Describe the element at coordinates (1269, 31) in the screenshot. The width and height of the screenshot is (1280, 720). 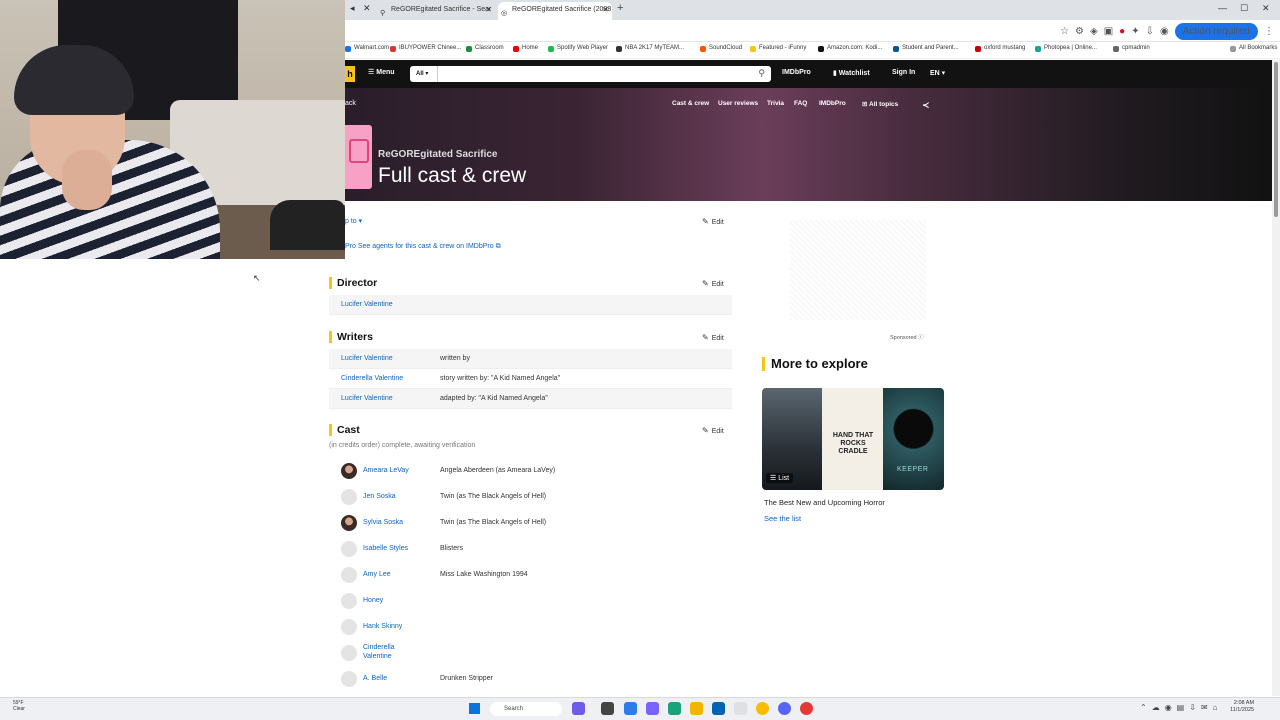
I see `menu-dots-icon: ⋮` at that location.